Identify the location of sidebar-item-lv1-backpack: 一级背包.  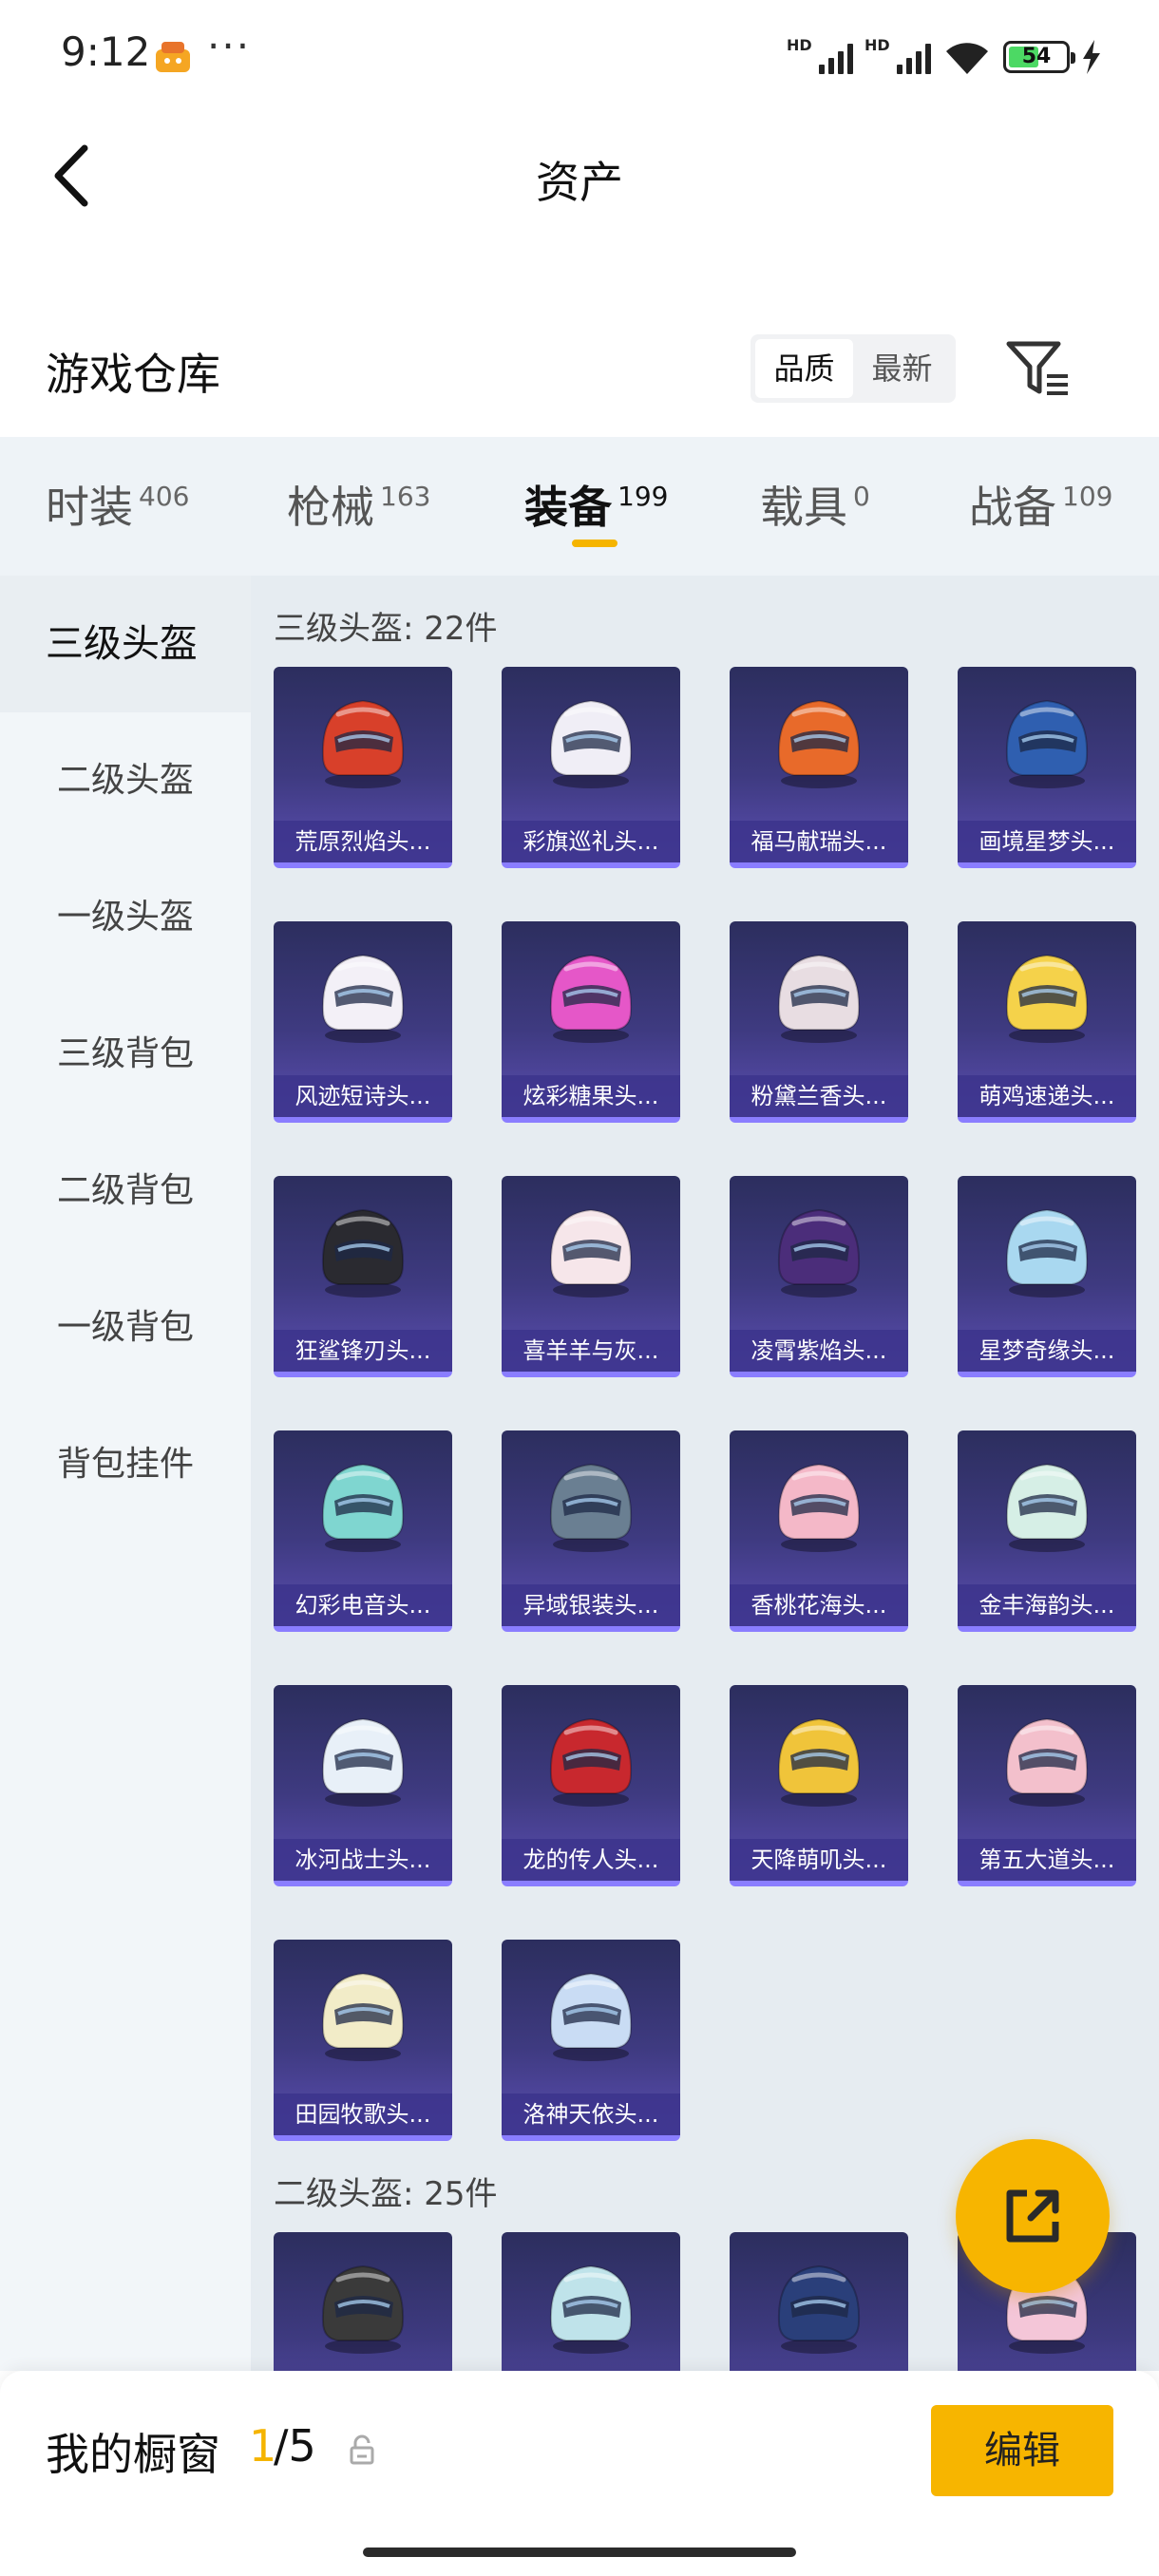
(125, 1328).